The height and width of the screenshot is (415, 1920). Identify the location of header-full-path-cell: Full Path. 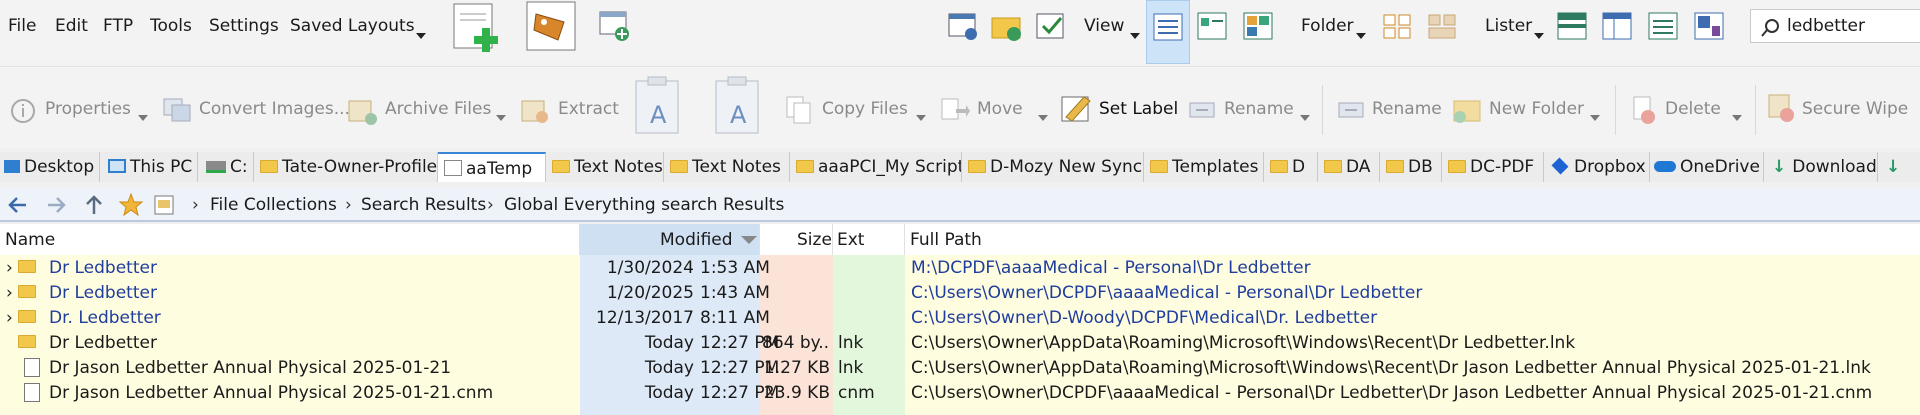
(1412, 239).